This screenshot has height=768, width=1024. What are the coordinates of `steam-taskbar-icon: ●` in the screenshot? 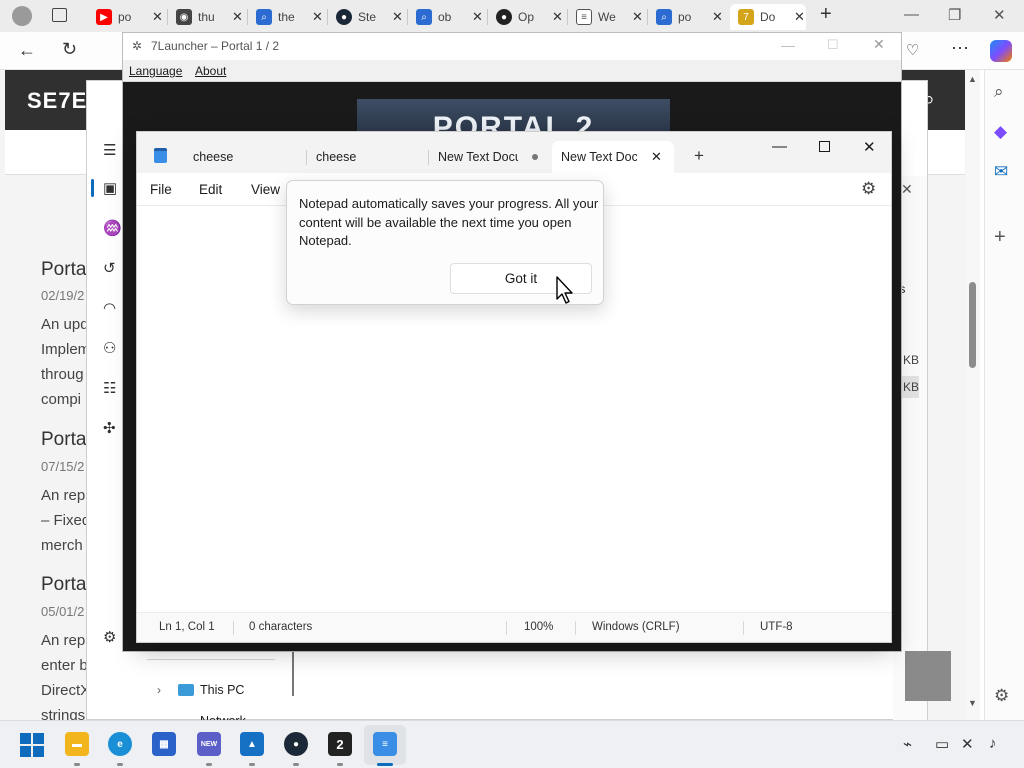 It's located at (296, 744).